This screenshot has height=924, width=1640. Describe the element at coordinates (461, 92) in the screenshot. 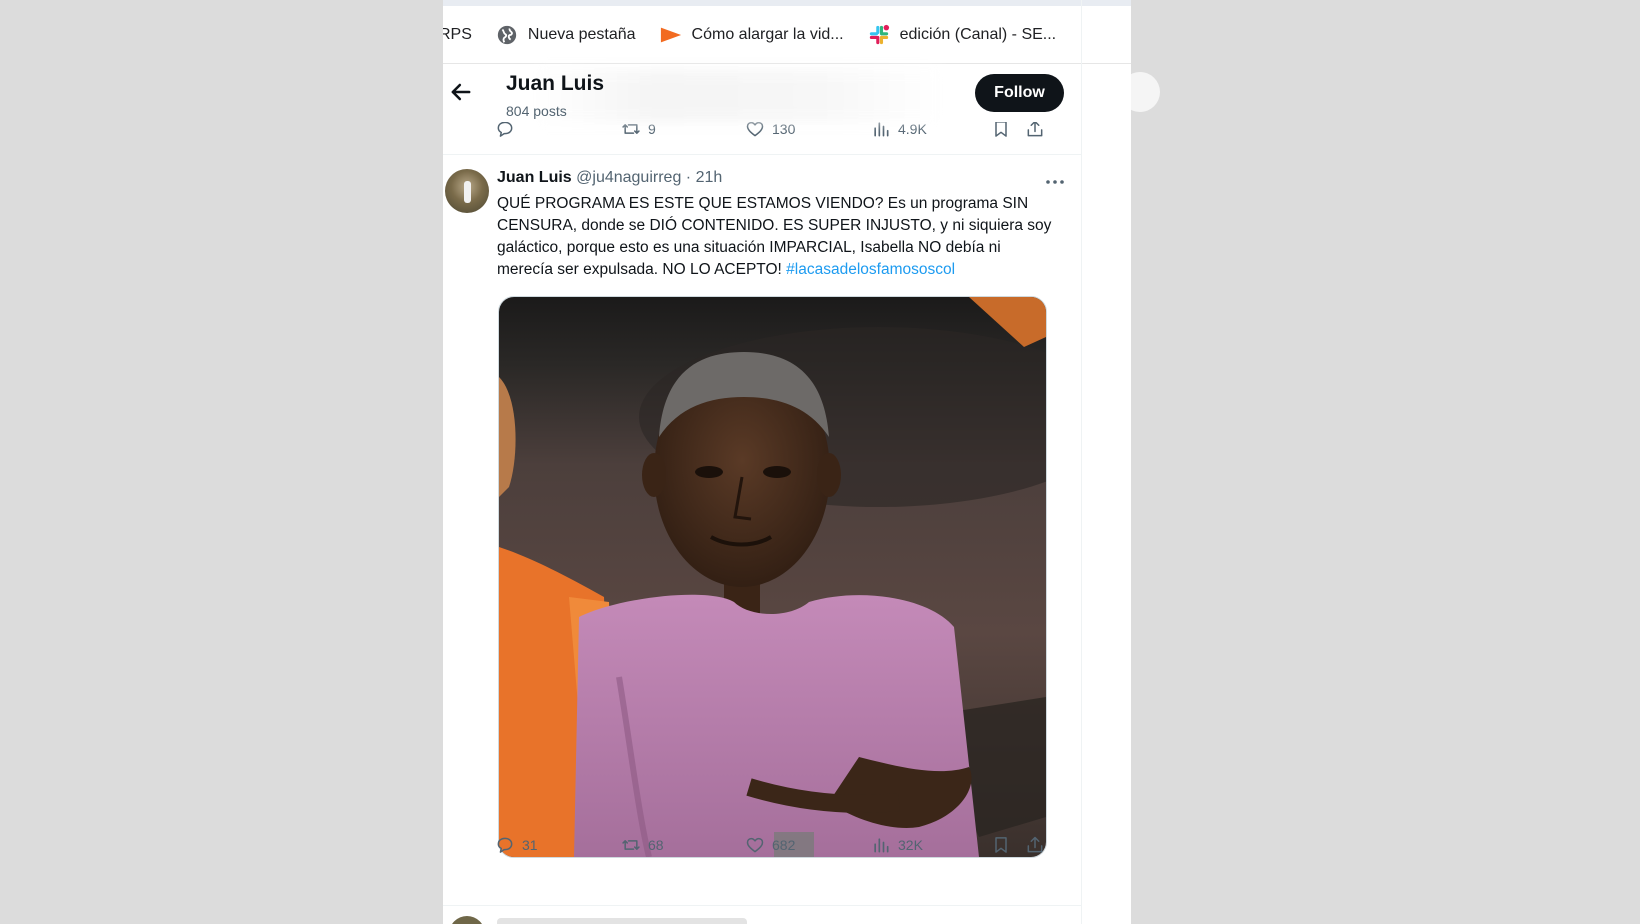

I see `back-arrow-icon` at that location.